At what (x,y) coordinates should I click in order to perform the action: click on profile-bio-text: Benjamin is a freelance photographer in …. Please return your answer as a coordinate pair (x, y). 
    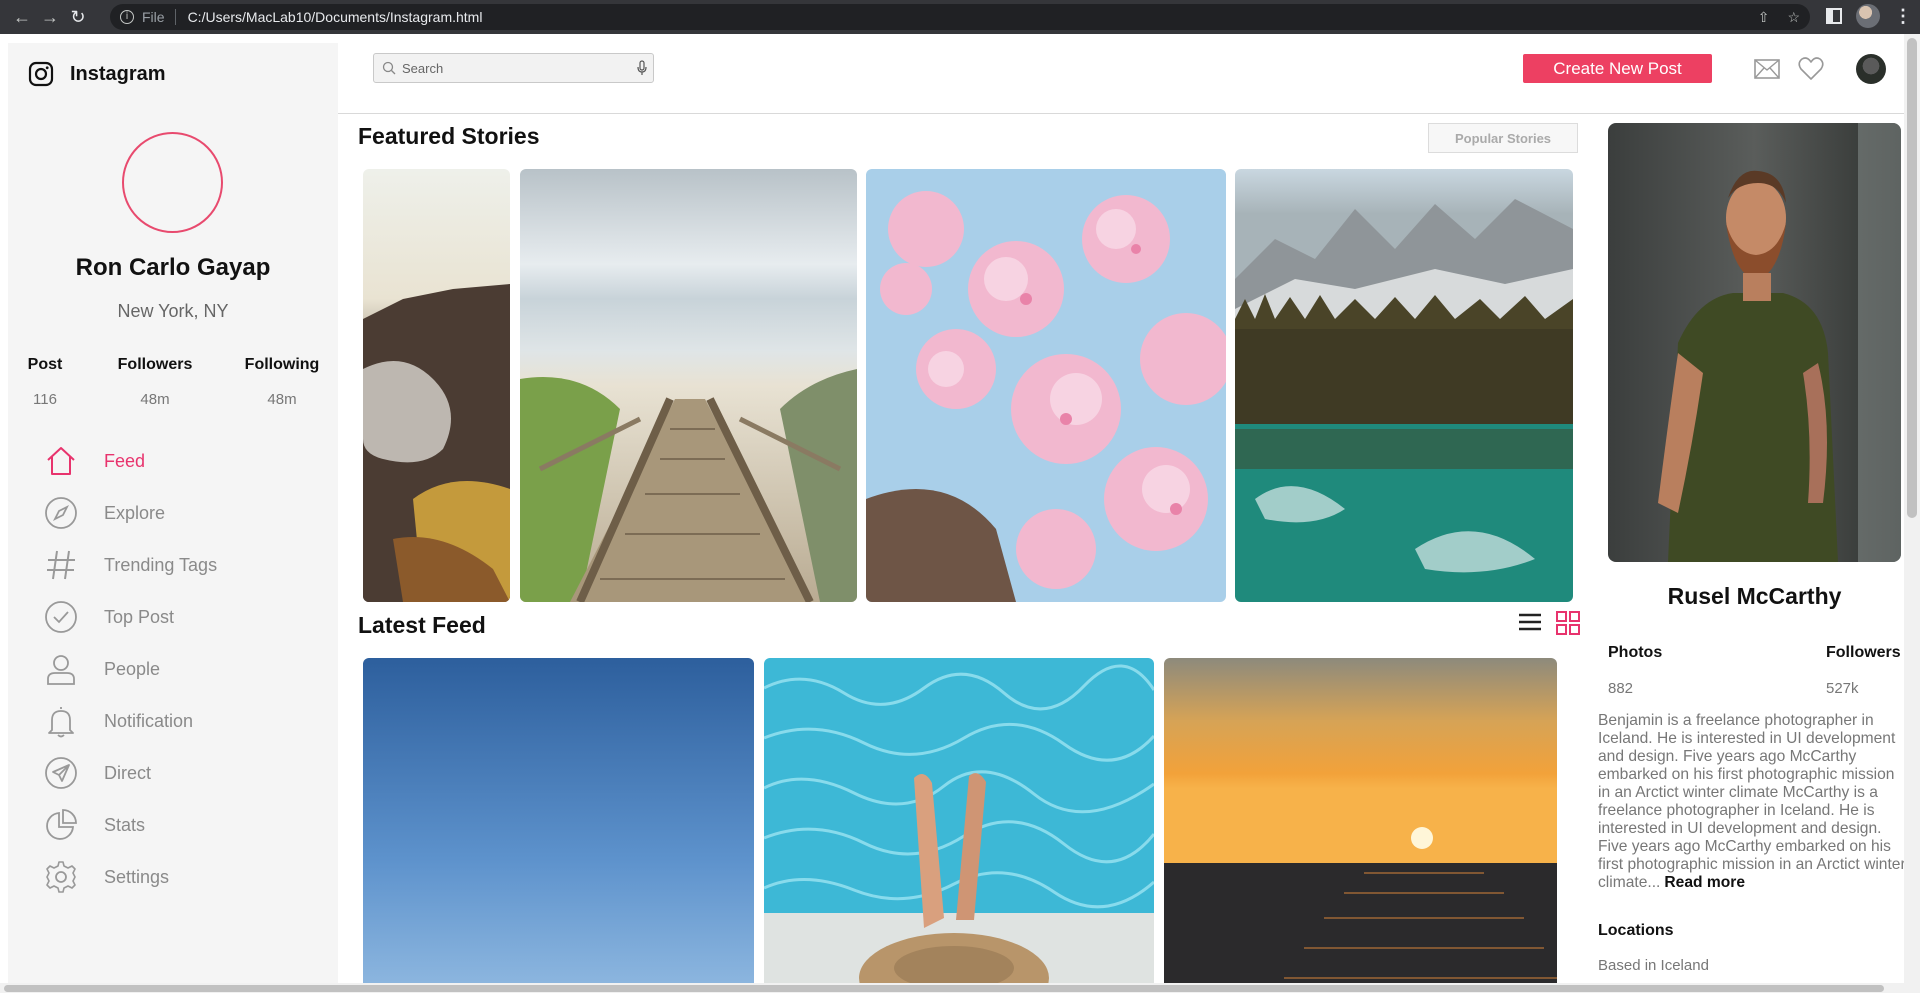
    Looking at the image, I should click on (1752, 801).